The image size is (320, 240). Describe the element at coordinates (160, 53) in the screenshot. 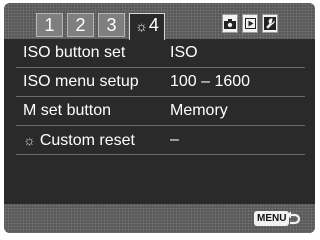

I see `menu-item-iso-button-set: ISO button set ISO` at that location.